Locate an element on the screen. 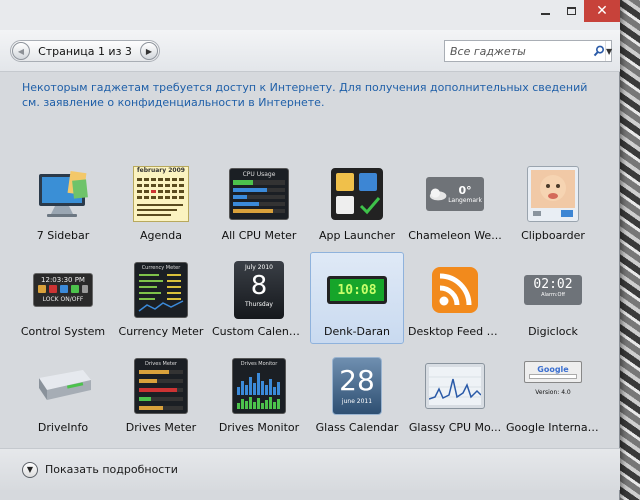 The height and width of the screenshot is (500, 640). gadget-app-launcher: App Launcher is located at coordinates (357, 202).